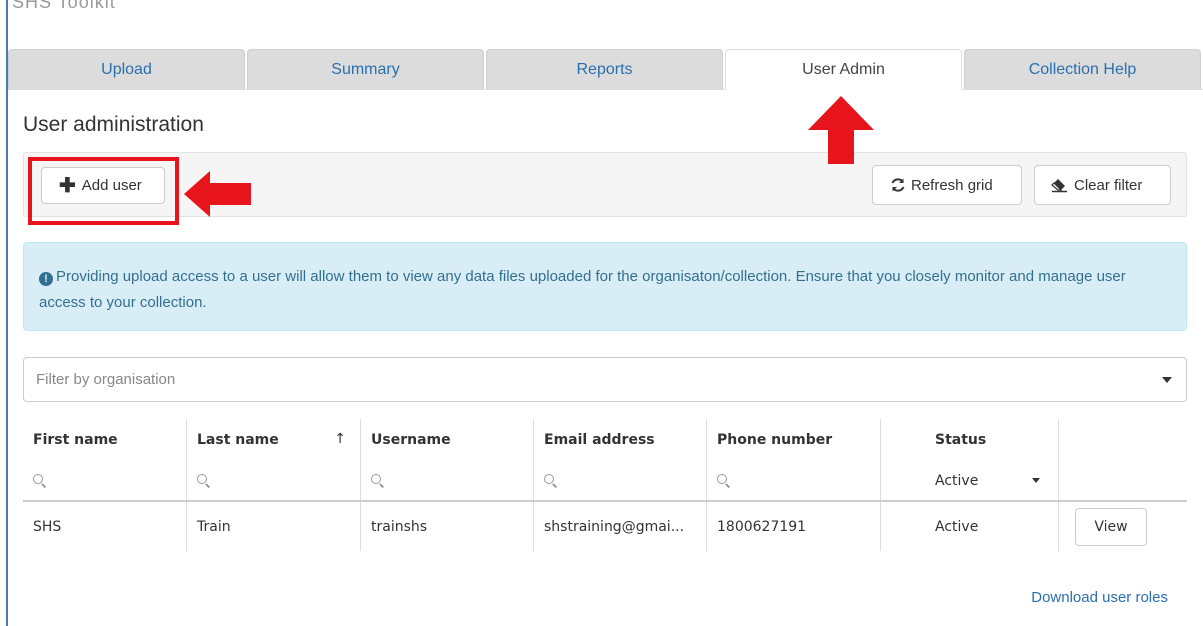 This screenshot has width=1203, height=626. Describe the element at coordinates (843, 69) in the screenshot. I see `tab-user-admin: User Admin` at that location.